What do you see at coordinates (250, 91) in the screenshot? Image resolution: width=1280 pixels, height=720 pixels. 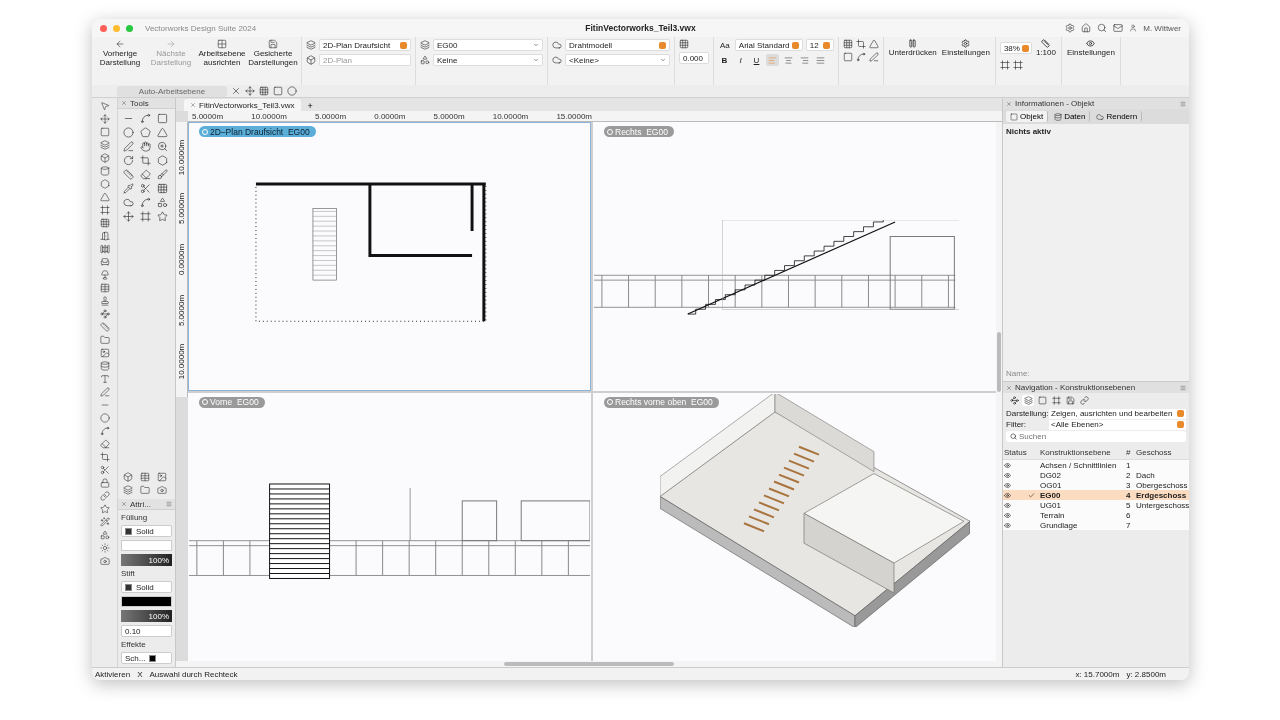 I see `snap-move-icon` at bounding box center [250, 91].